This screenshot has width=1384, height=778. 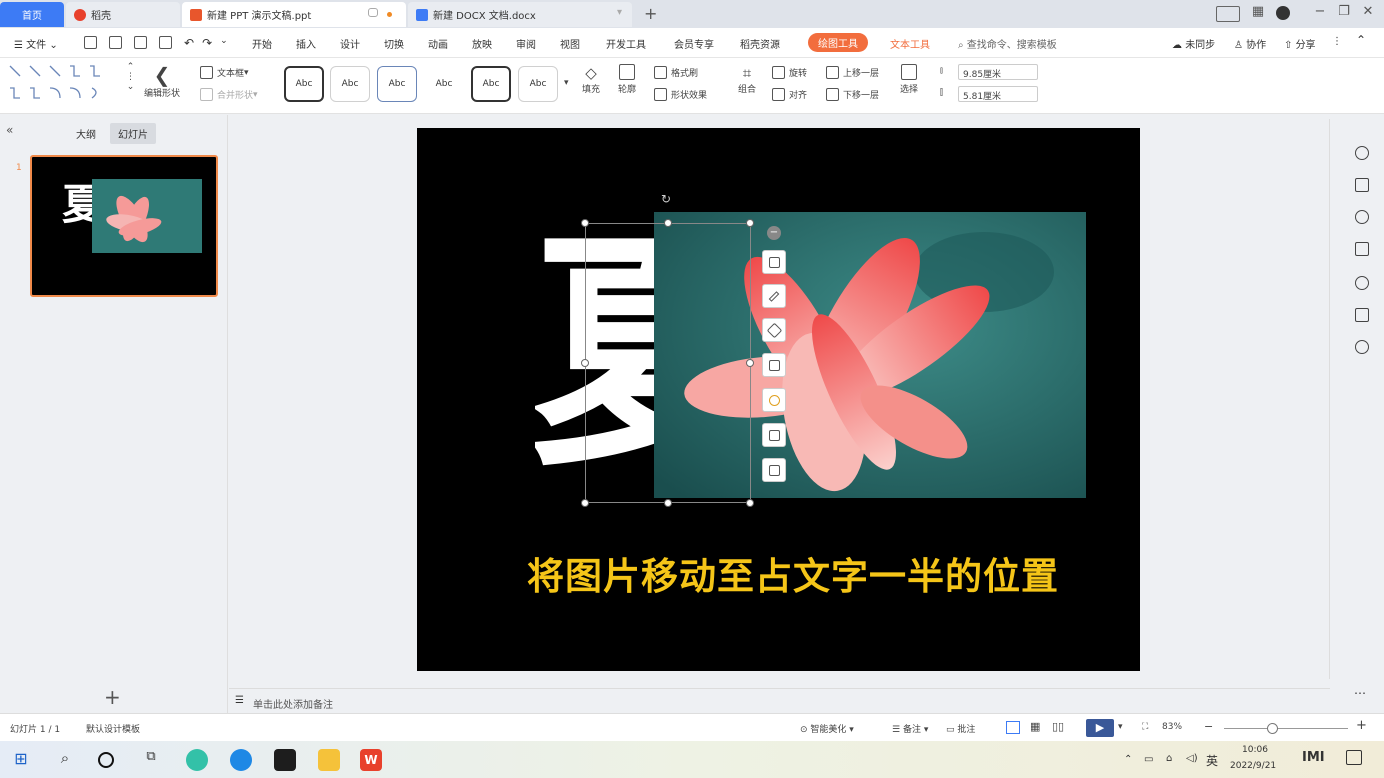 I want to click on close-icon: ✕, so click(x=1368, y=11).